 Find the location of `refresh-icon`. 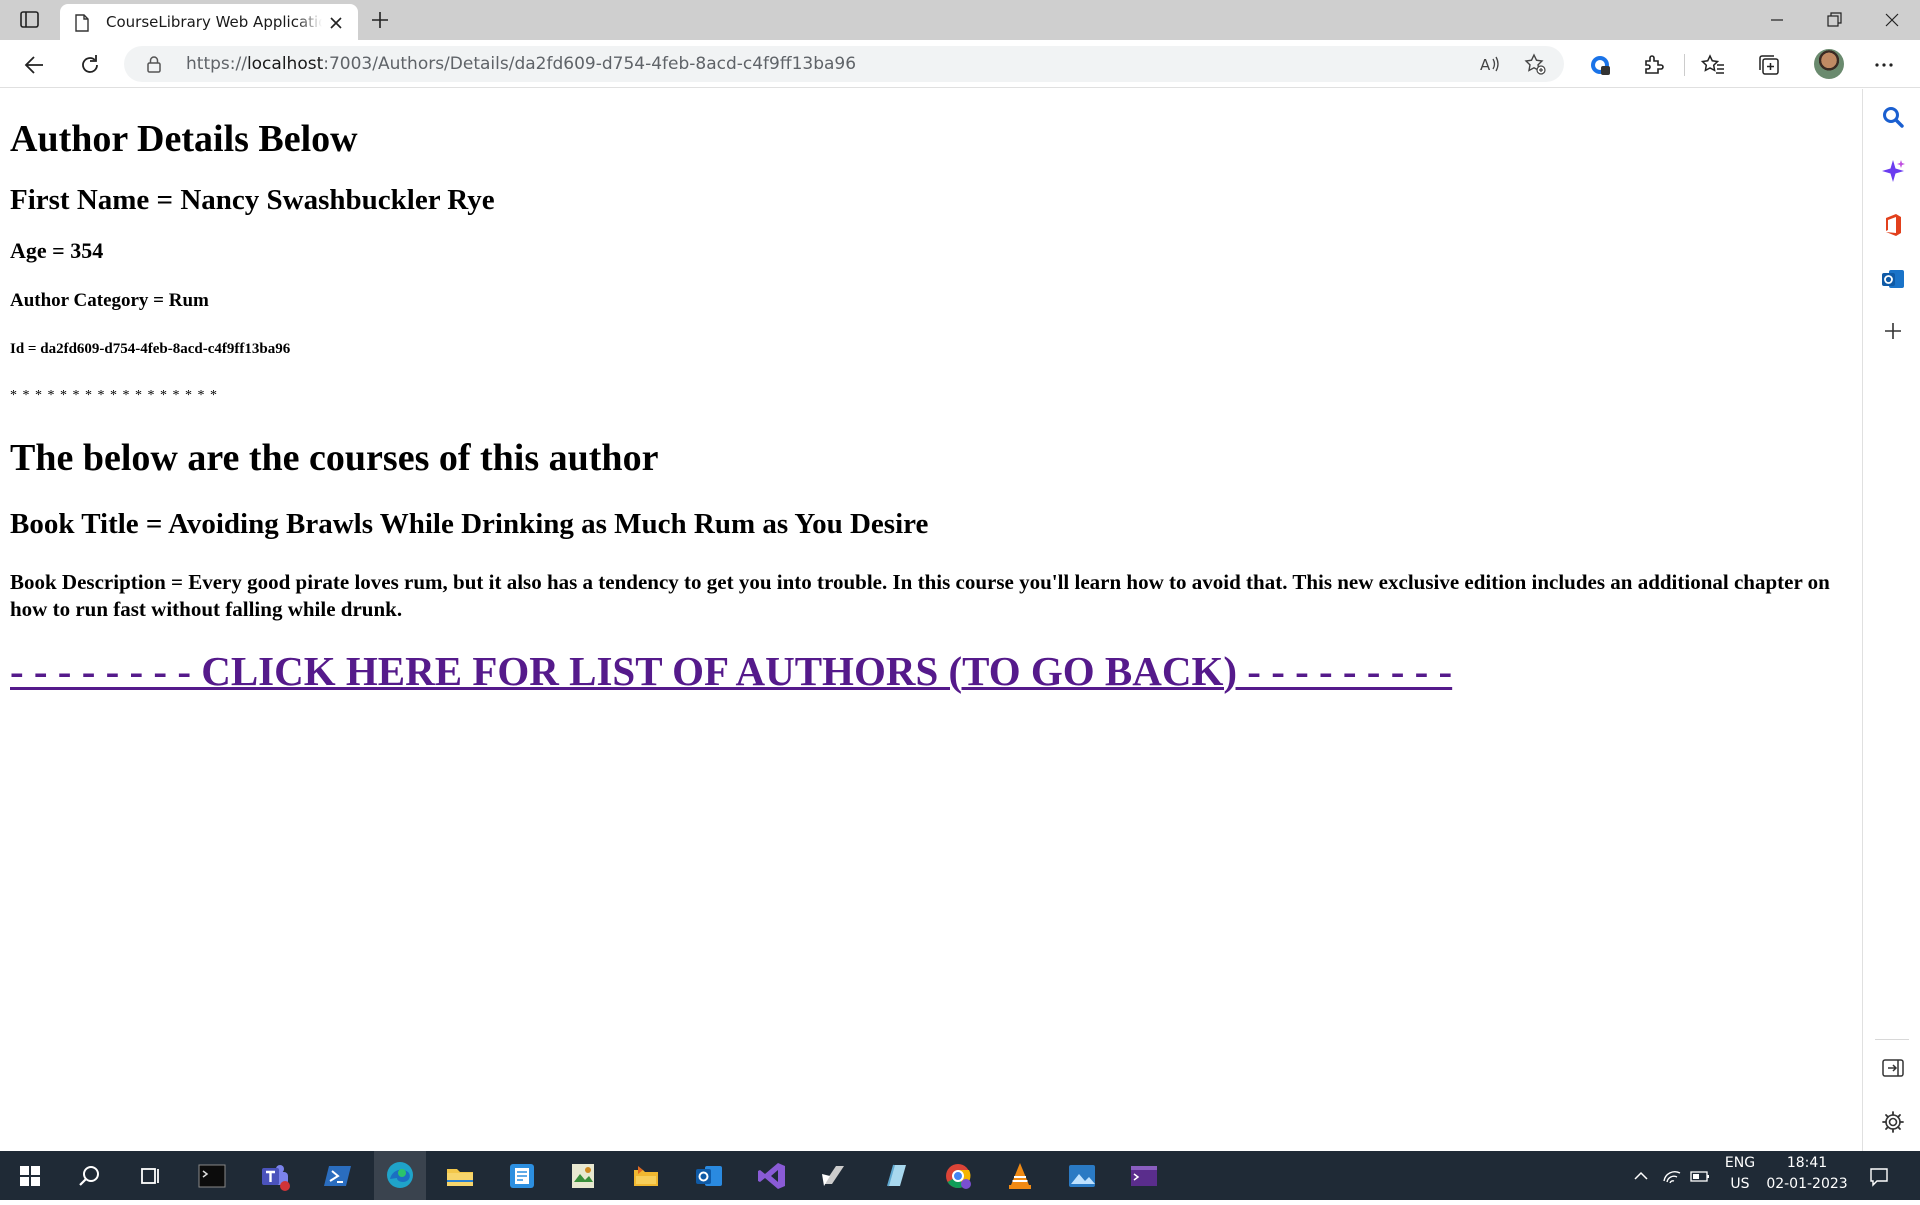

refresh-icon is located at coordinates (90, 65).